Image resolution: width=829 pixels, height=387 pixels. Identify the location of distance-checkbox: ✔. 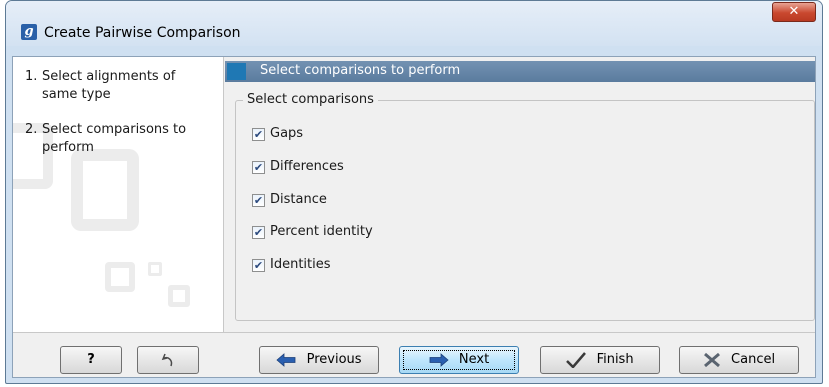
(258, 200).